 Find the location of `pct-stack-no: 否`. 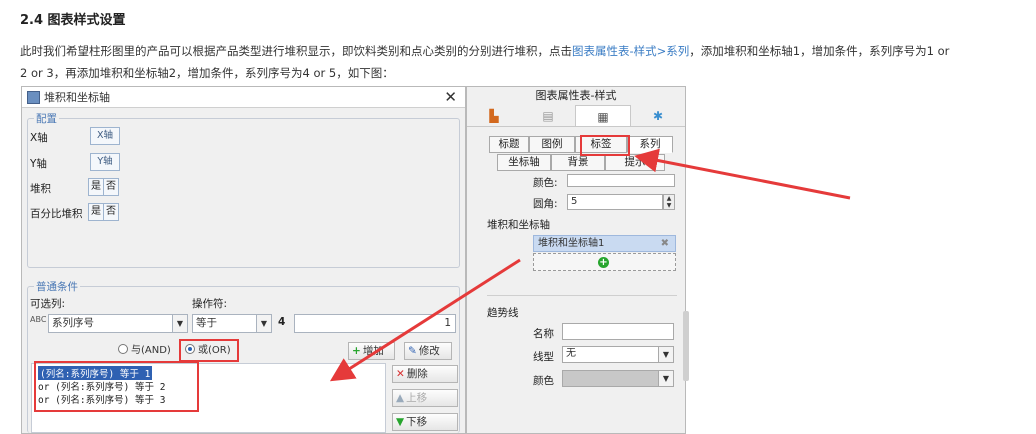

pct-stack-no: 否 is located at coordinates (110, 212).